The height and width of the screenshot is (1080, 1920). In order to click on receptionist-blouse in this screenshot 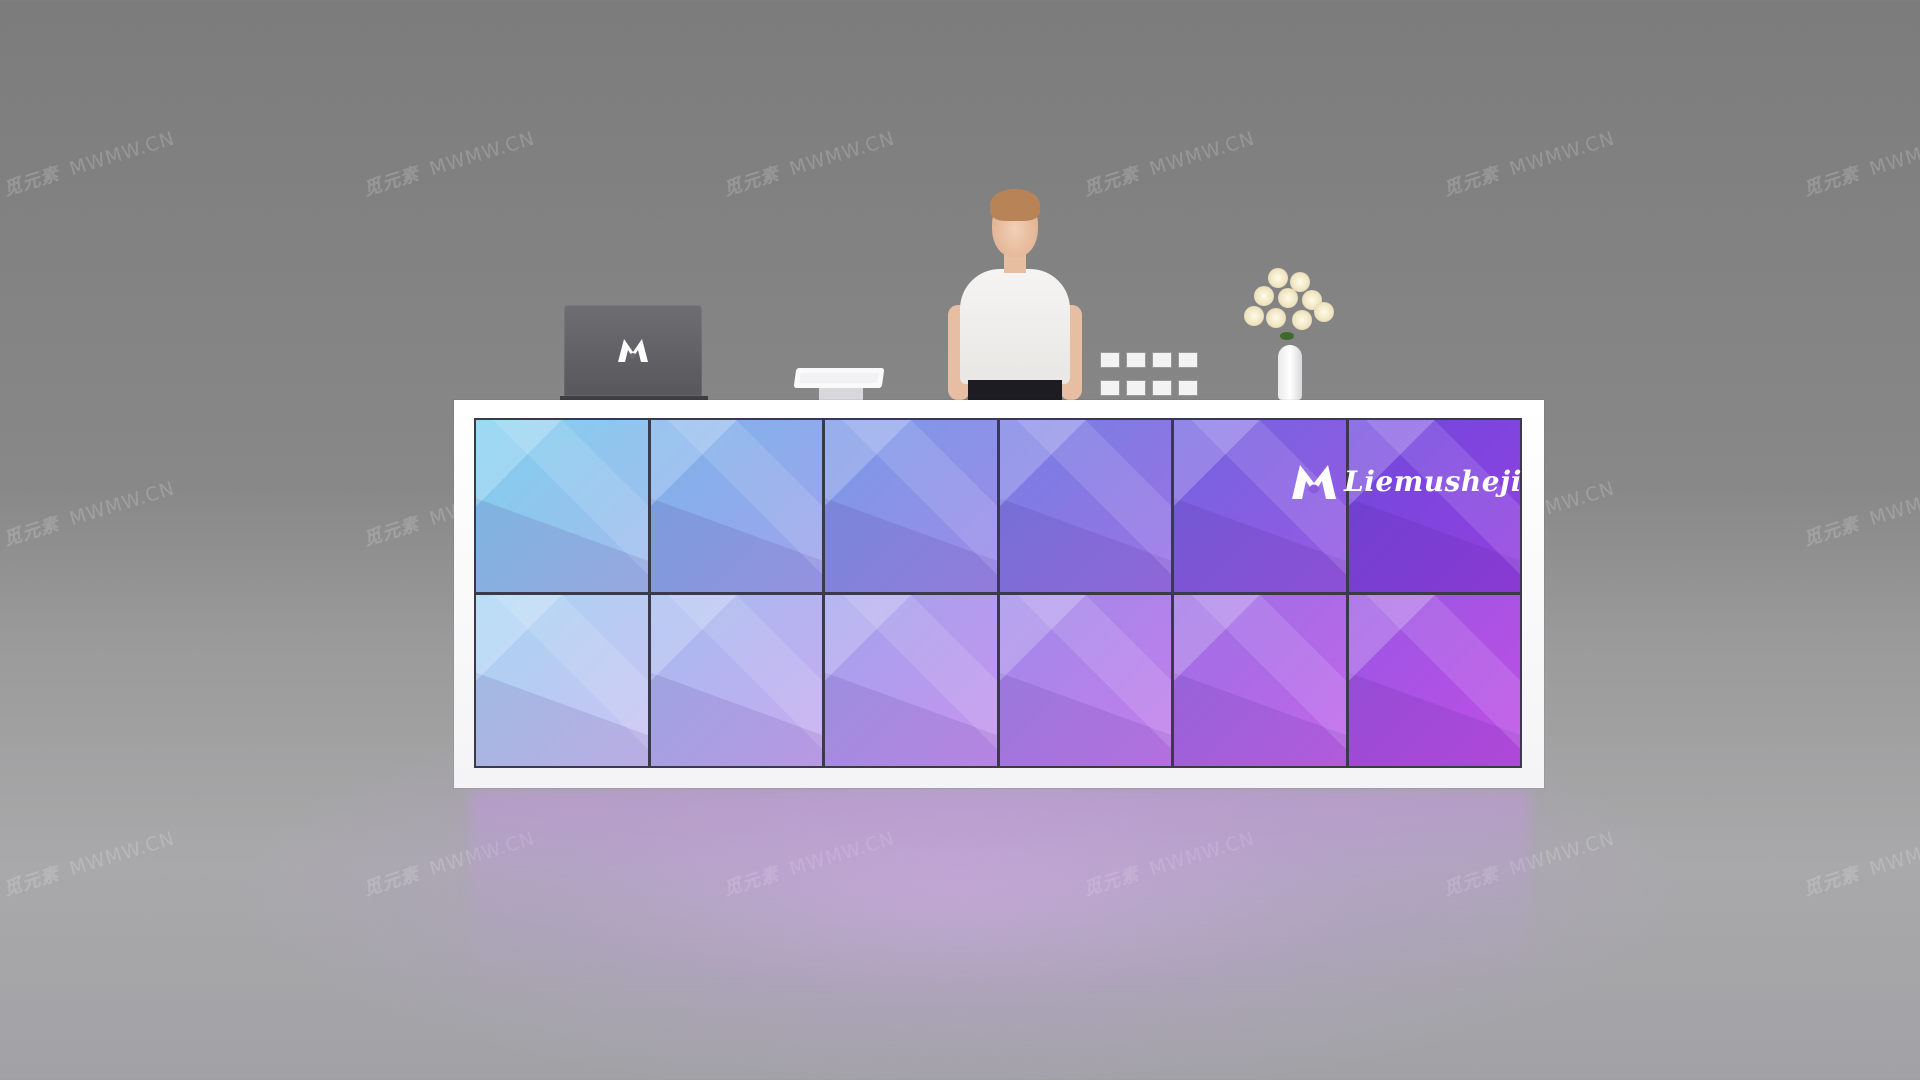, I will do `click(1015, 326)`.